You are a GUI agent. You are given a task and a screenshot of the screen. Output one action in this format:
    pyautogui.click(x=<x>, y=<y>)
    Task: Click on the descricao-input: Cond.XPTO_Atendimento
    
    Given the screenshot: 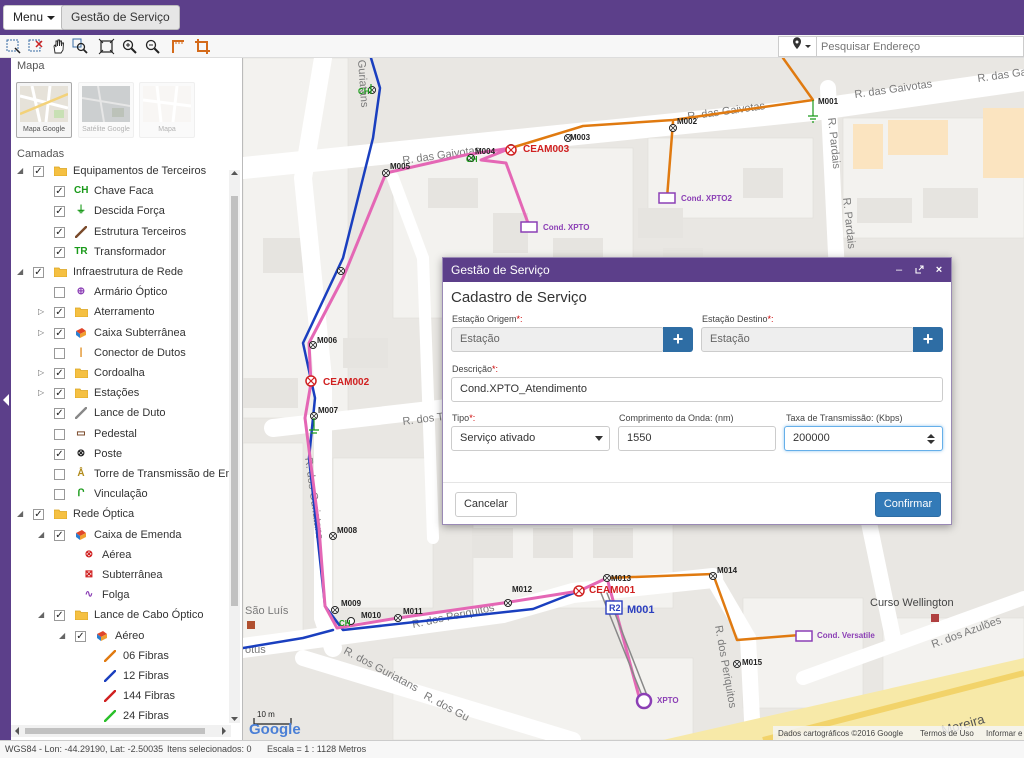 What is the action you would take?
    pyautogui.click(x=697, y=389)
    